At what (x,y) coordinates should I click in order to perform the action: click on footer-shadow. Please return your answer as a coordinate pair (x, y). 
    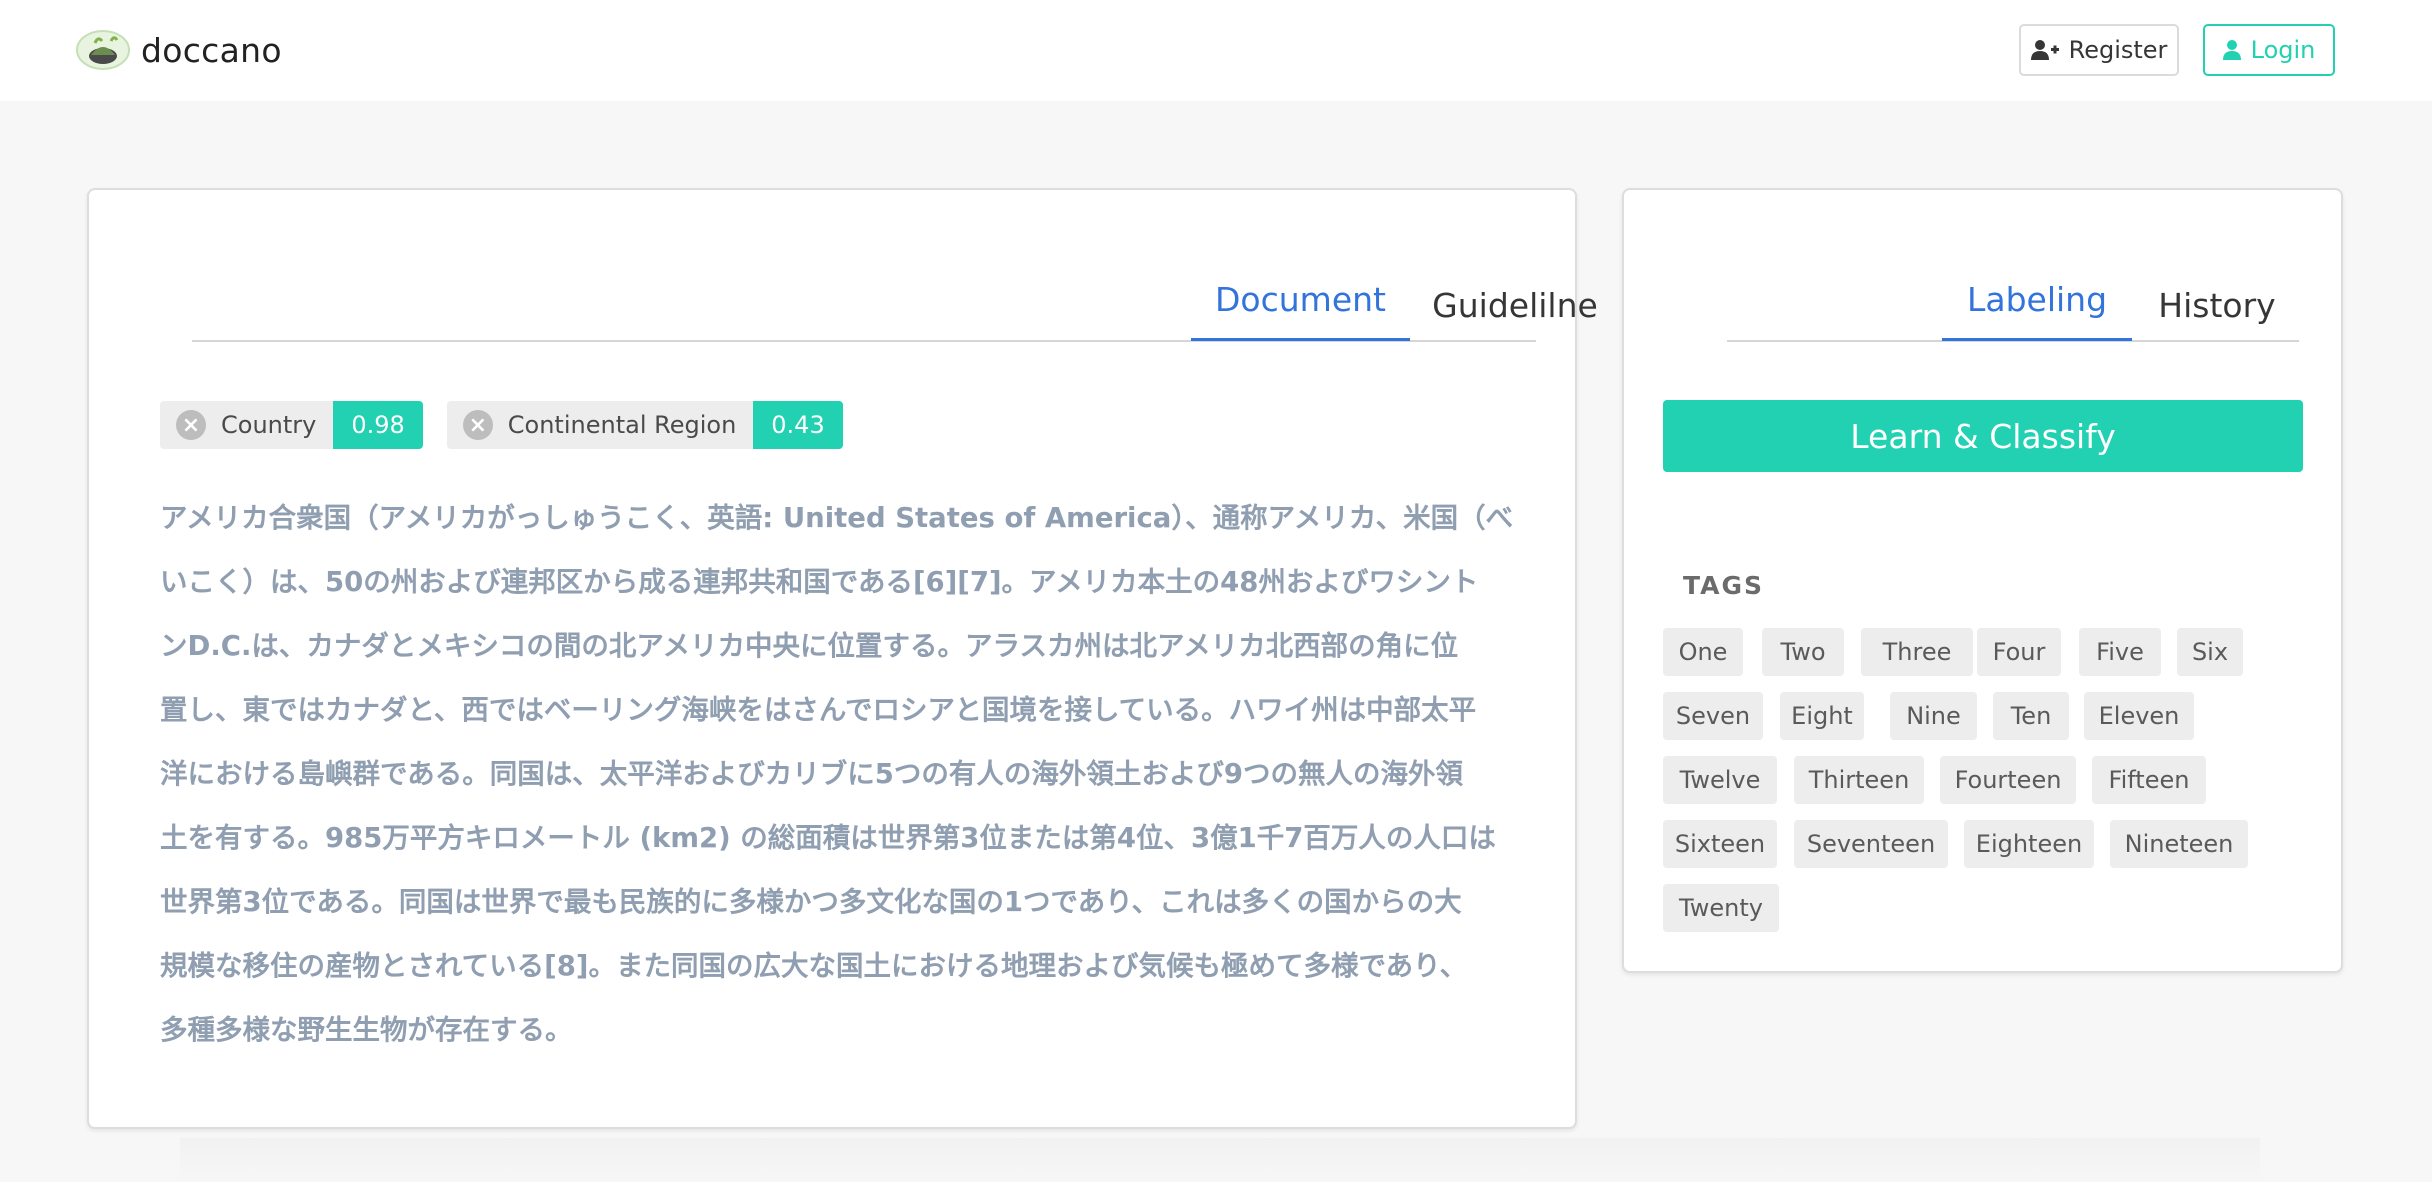
    Looking at the image, I should click on (1220, 1160).